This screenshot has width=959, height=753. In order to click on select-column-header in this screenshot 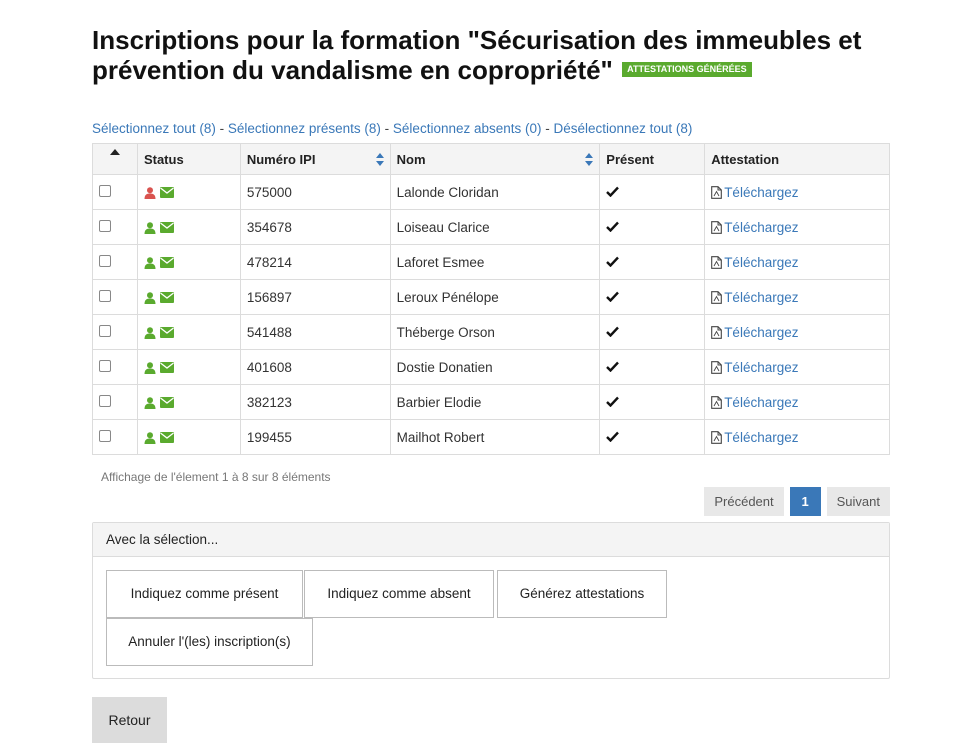, I will do `click(115, 159)`.